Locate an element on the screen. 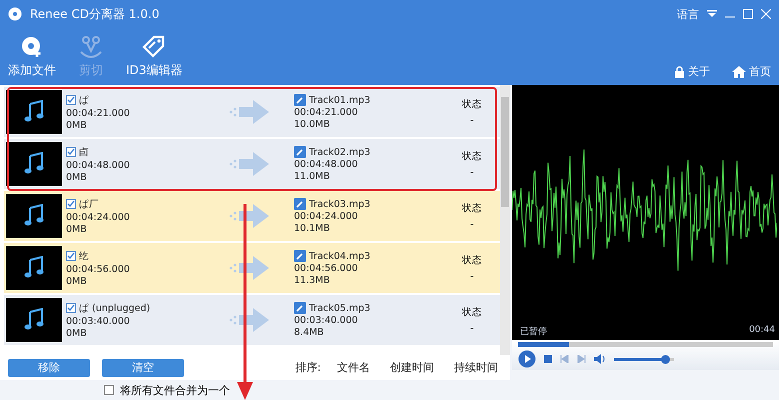  track-row: ぱ (unplugged) 00:03:40.000 0MB Track05.mp3 00:03:40.000 8.4MB 状态 - is located at coordinates (252, 320).